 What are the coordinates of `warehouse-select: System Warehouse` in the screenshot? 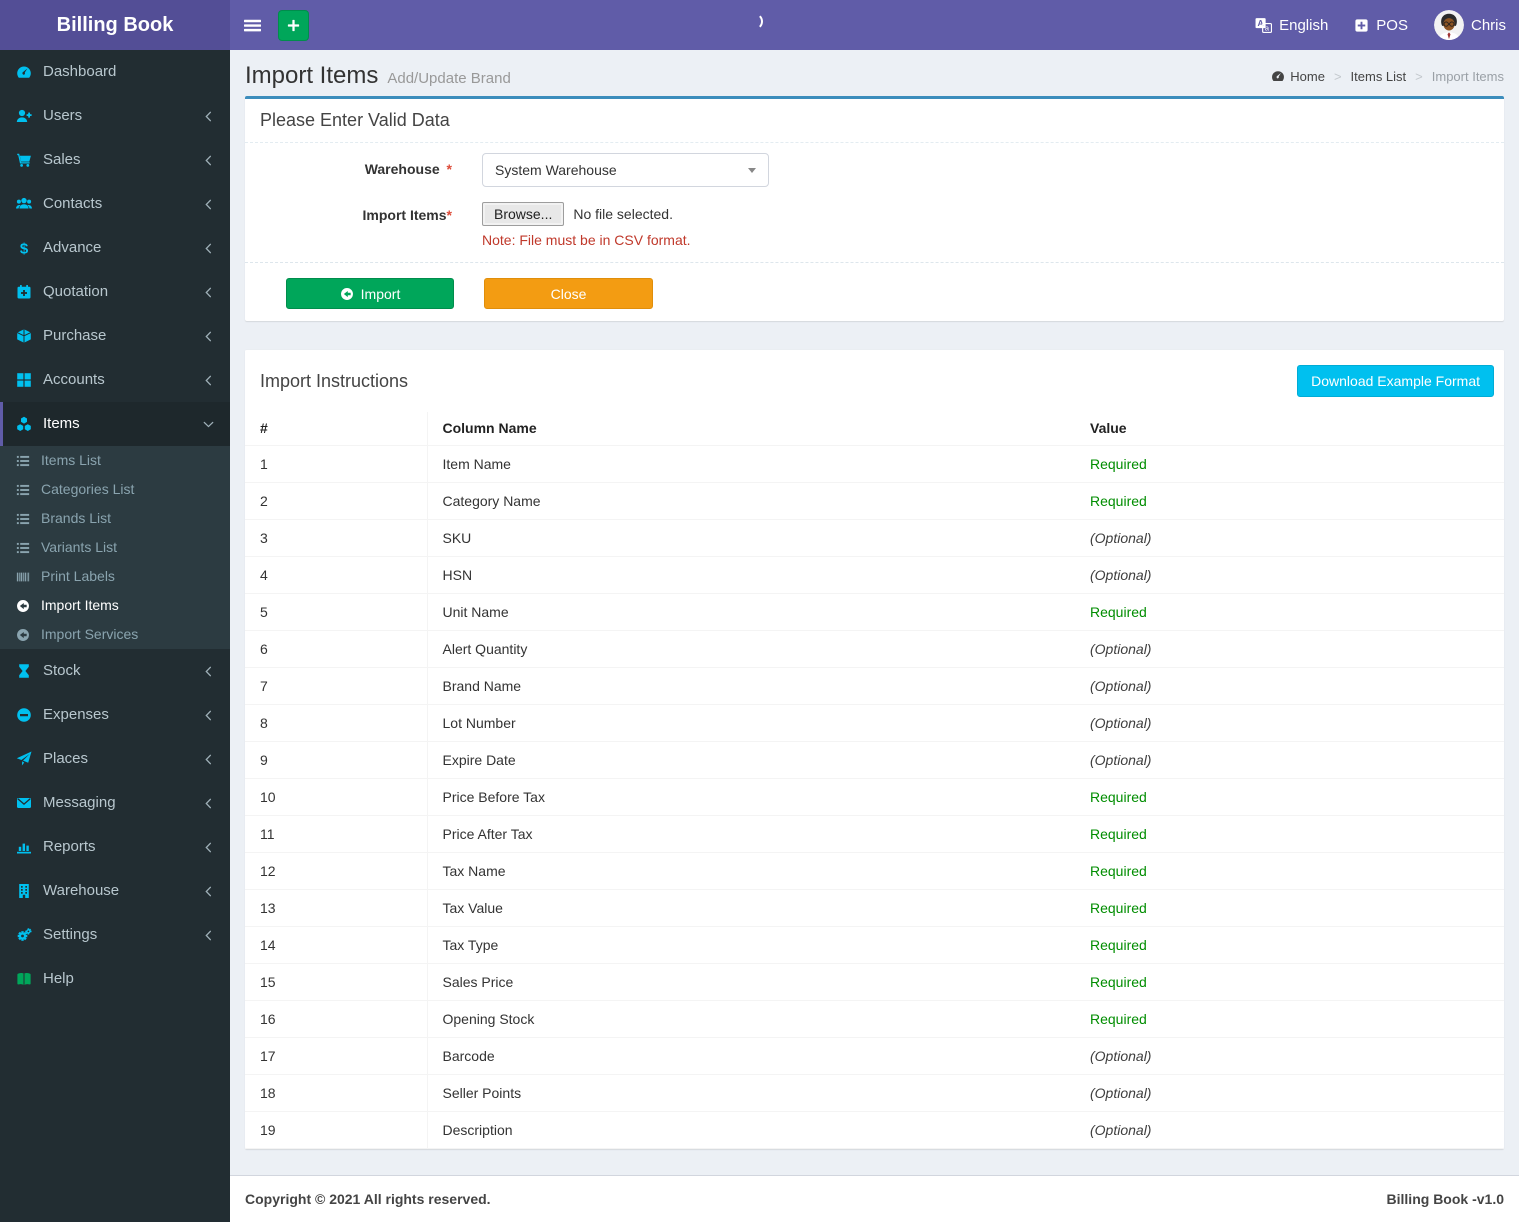 It's located at (625, 170).